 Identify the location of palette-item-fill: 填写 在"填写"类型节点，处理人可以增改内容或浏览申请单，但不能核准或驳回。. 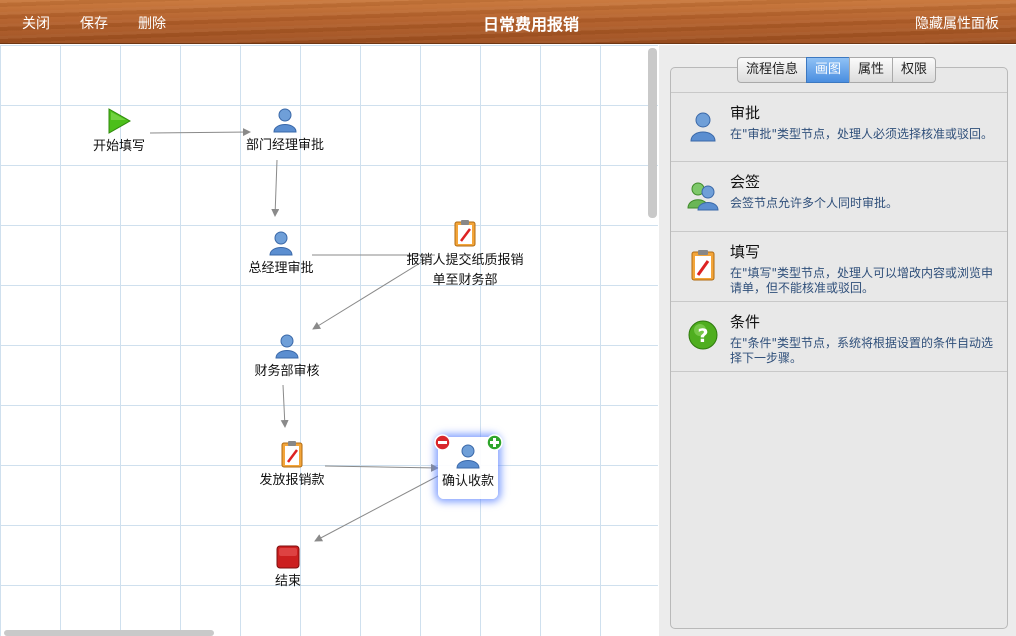
(839, 267).